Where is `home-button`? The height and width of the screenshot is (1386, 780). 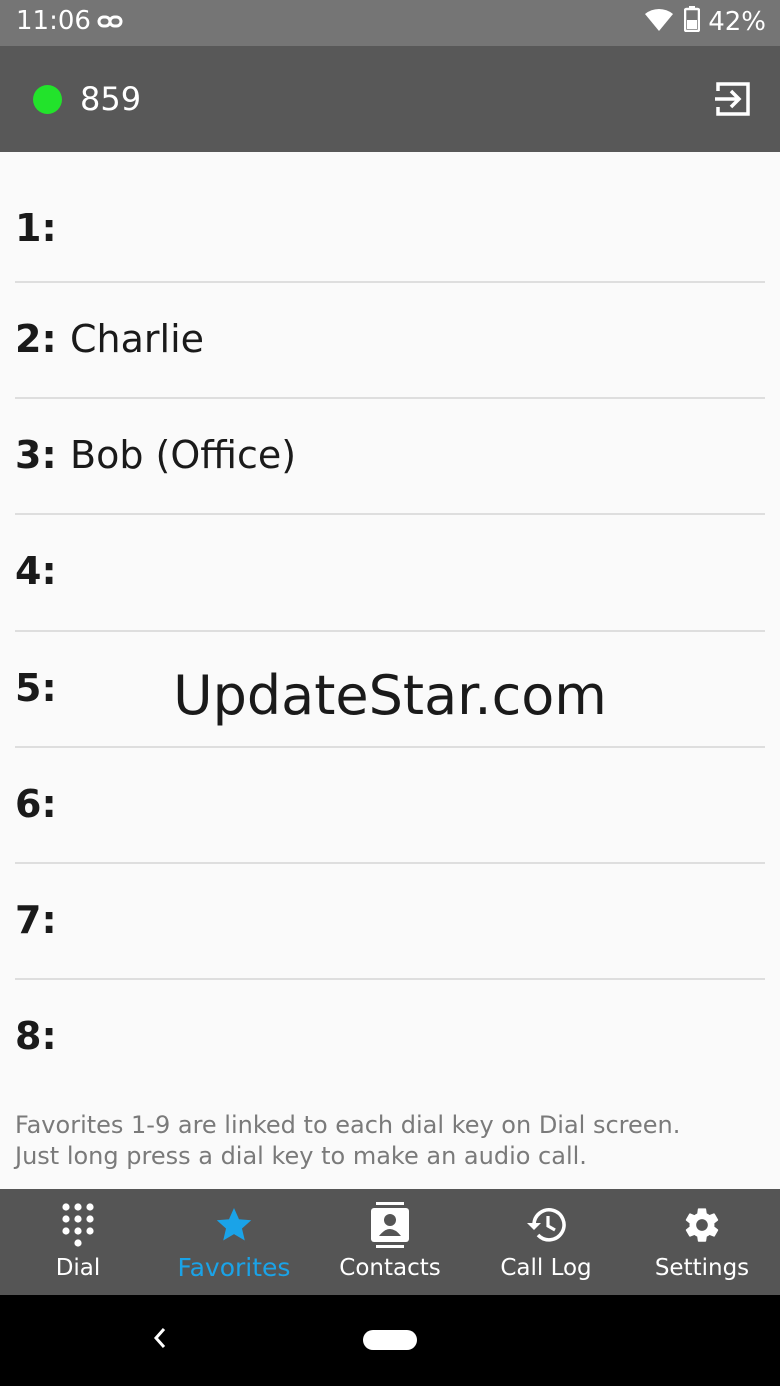
home-button is located at coordinates (390, 1340).